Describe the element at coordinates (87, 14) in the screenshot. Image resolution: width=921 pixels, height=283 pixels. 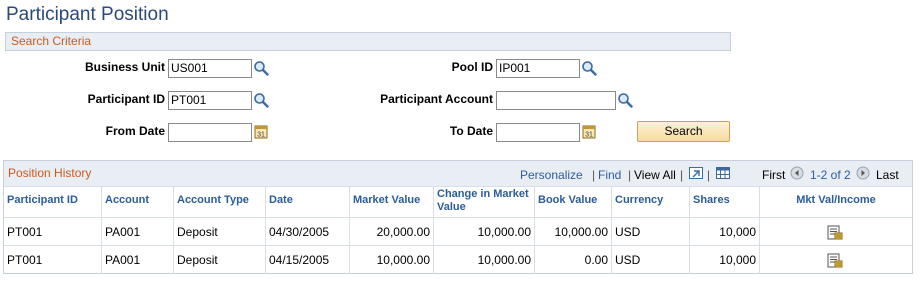
I see `page-title: Participant Position` at that location.